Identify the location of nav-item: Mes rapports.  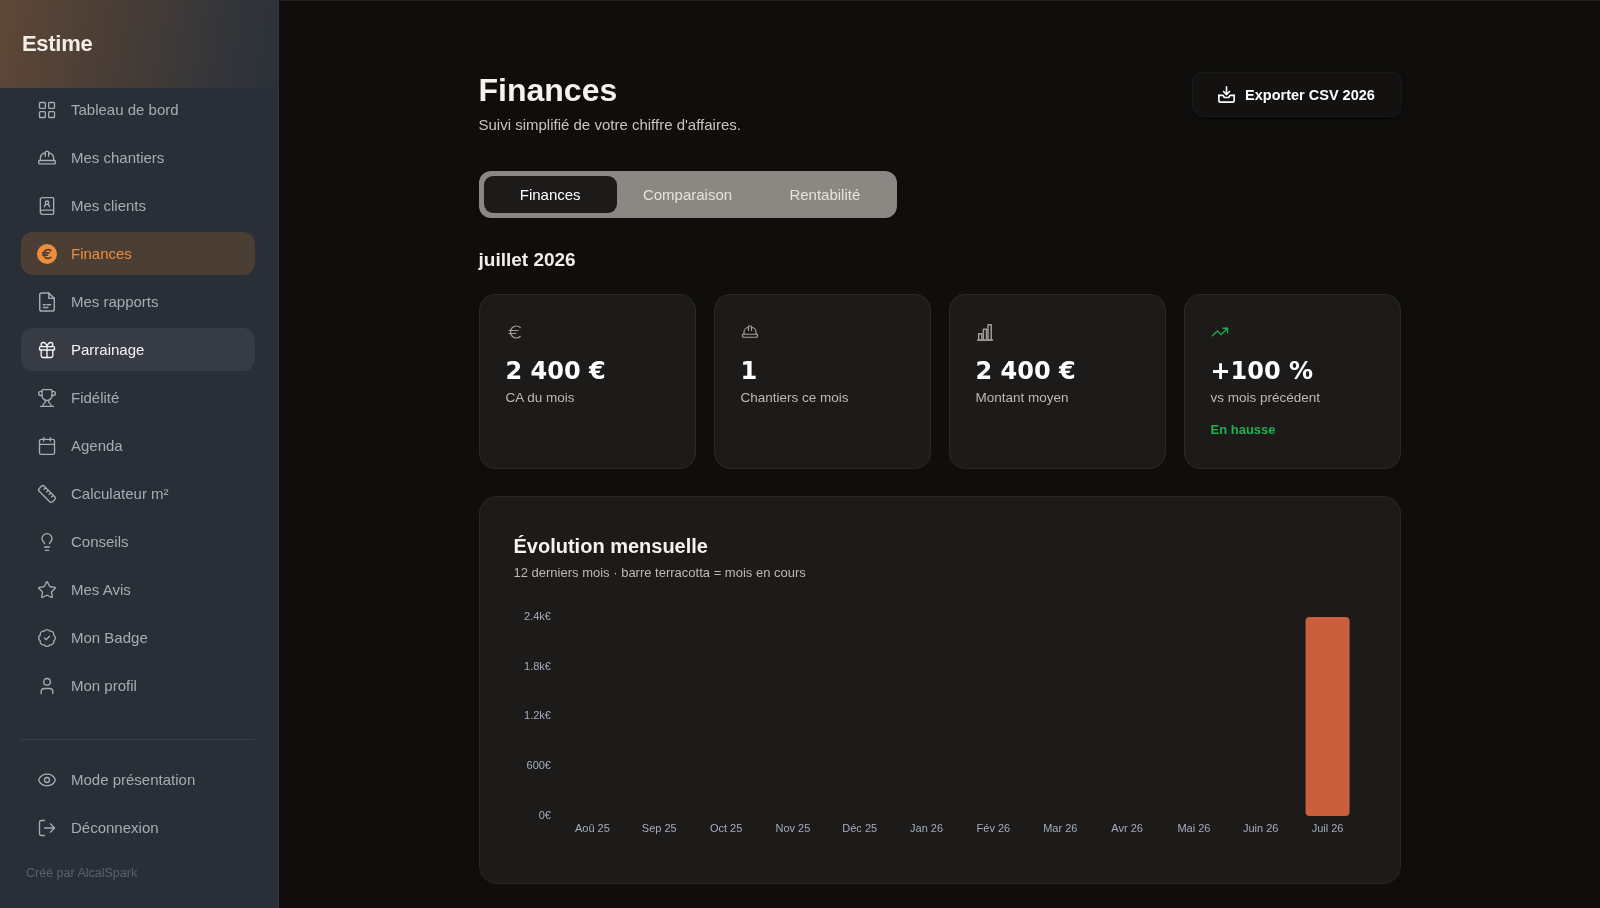
(138, 301).